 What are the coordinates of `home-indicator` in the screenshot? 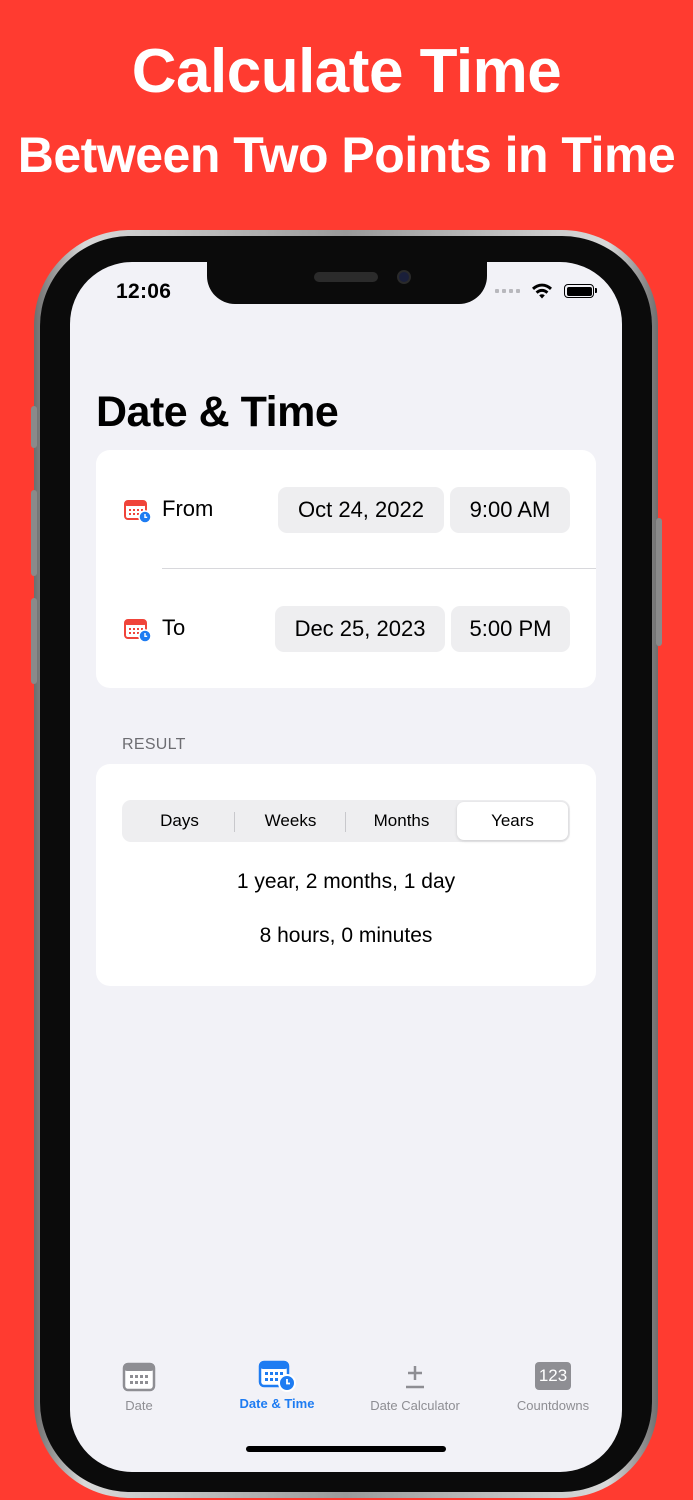 It's located at (346, 1449).